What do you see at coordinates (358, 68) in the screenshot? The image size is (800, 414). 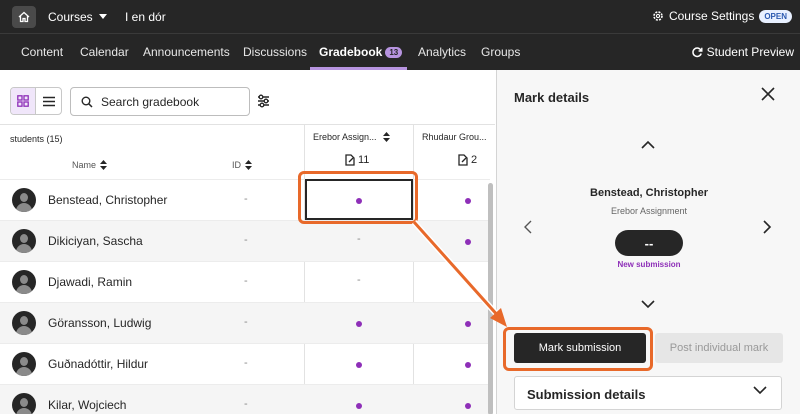 I see `active-tab-indicator` at bounding box center [358, 68].